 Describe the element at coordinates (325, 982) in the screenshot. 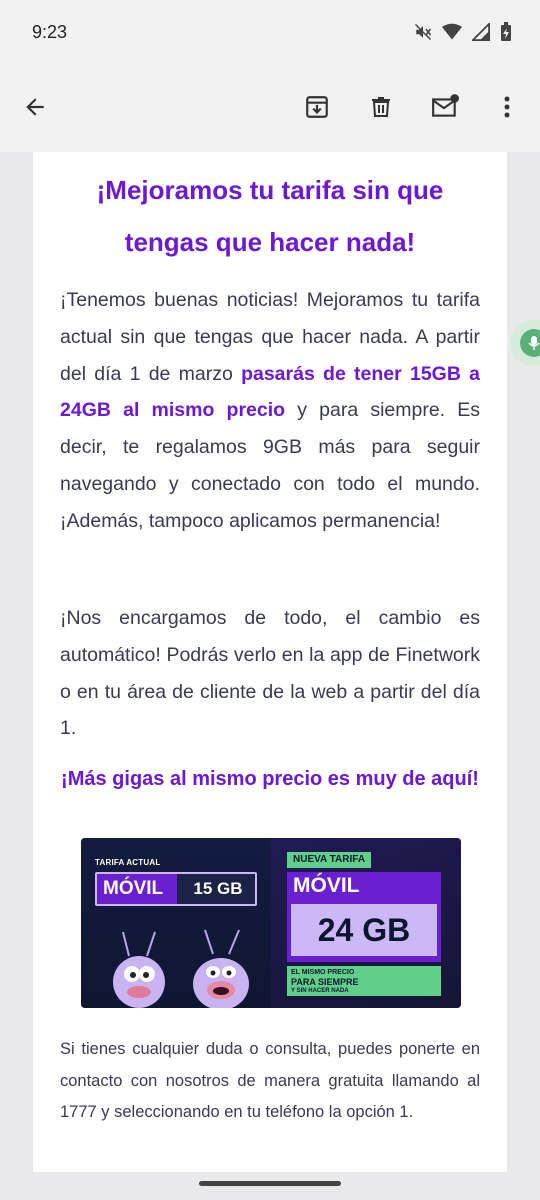

I see `banner-para-siempre: PARA SIEMPRE` at that location.